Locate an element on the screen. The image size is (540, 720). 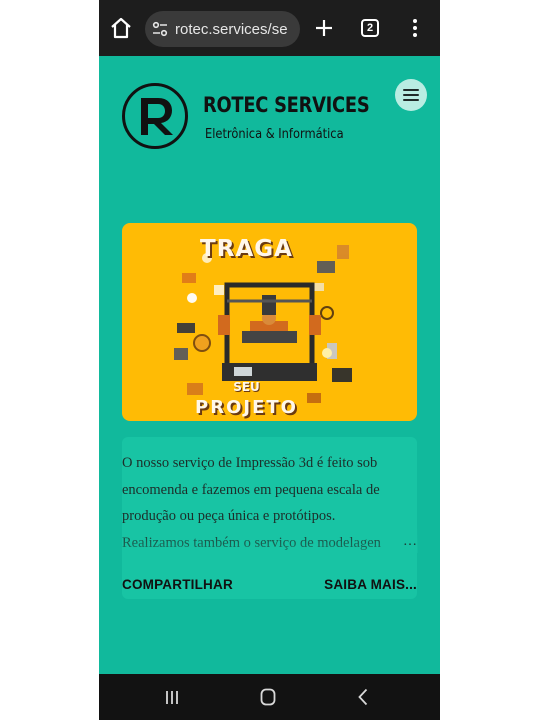
plus-icon is located at coordinates (324, 28).